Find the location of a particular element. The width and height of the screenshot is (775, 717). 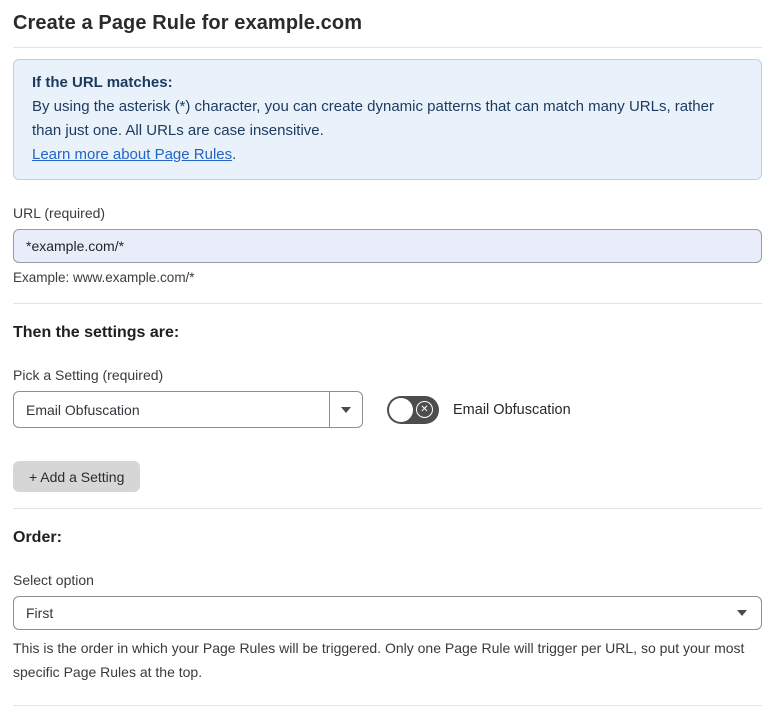

email-obfuscation-toggle-group: ✕ Email Obfuscation is located at coordinates (479, 409).